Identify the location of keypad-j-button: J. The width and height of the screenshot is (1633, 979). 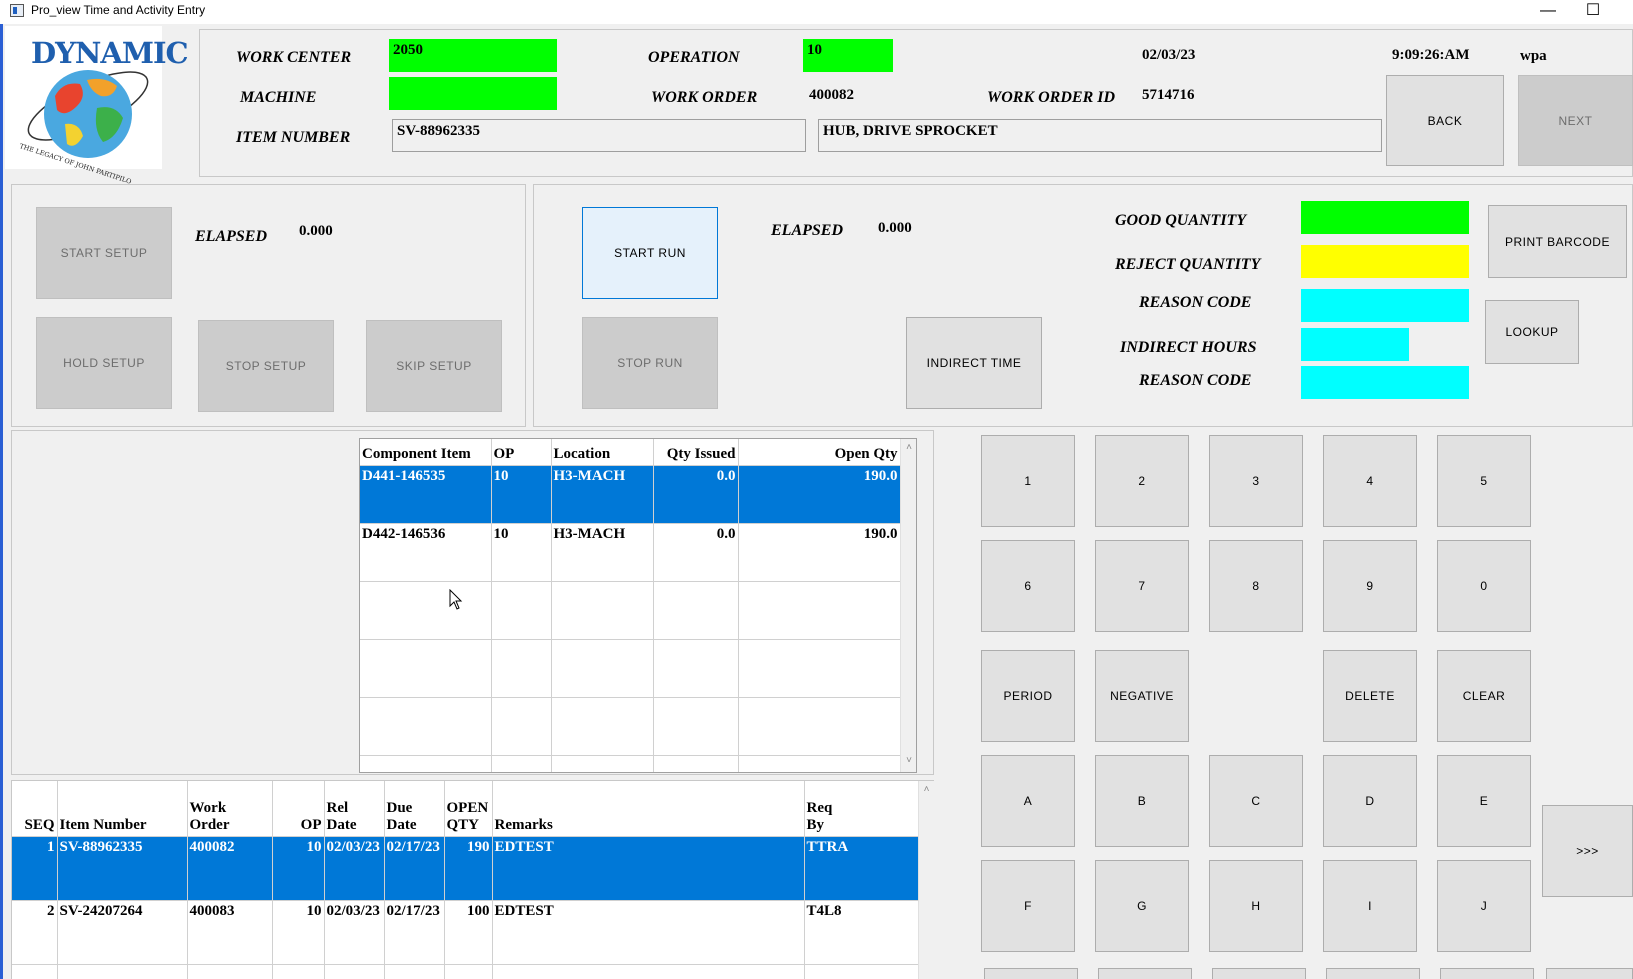
(1484, 906).